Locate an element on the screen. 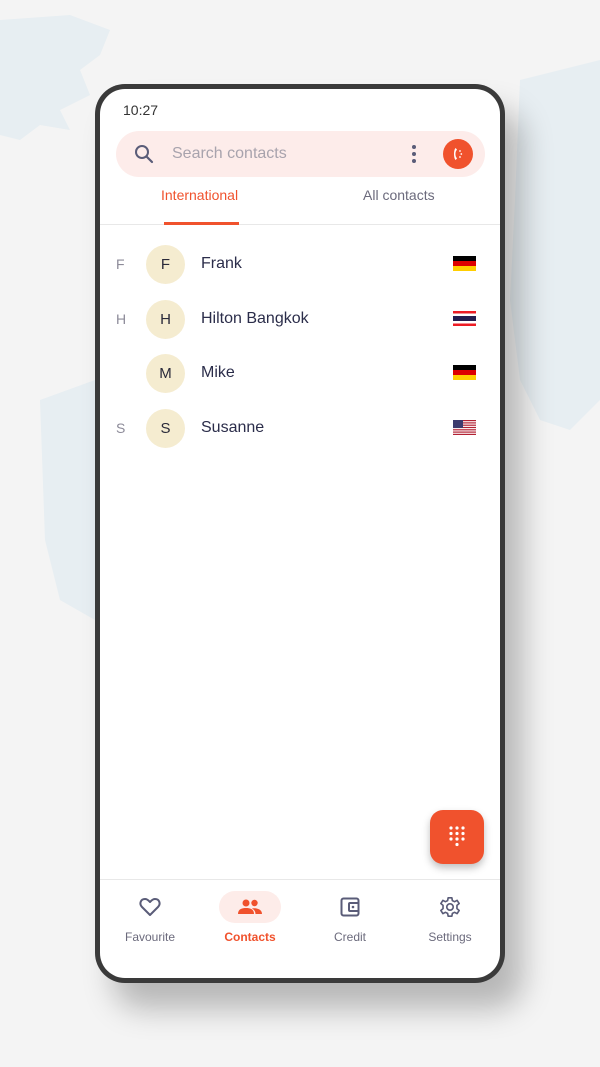 This screenshot has width=600, height=1067. more-options-icon is located at coordinates (414, 154).